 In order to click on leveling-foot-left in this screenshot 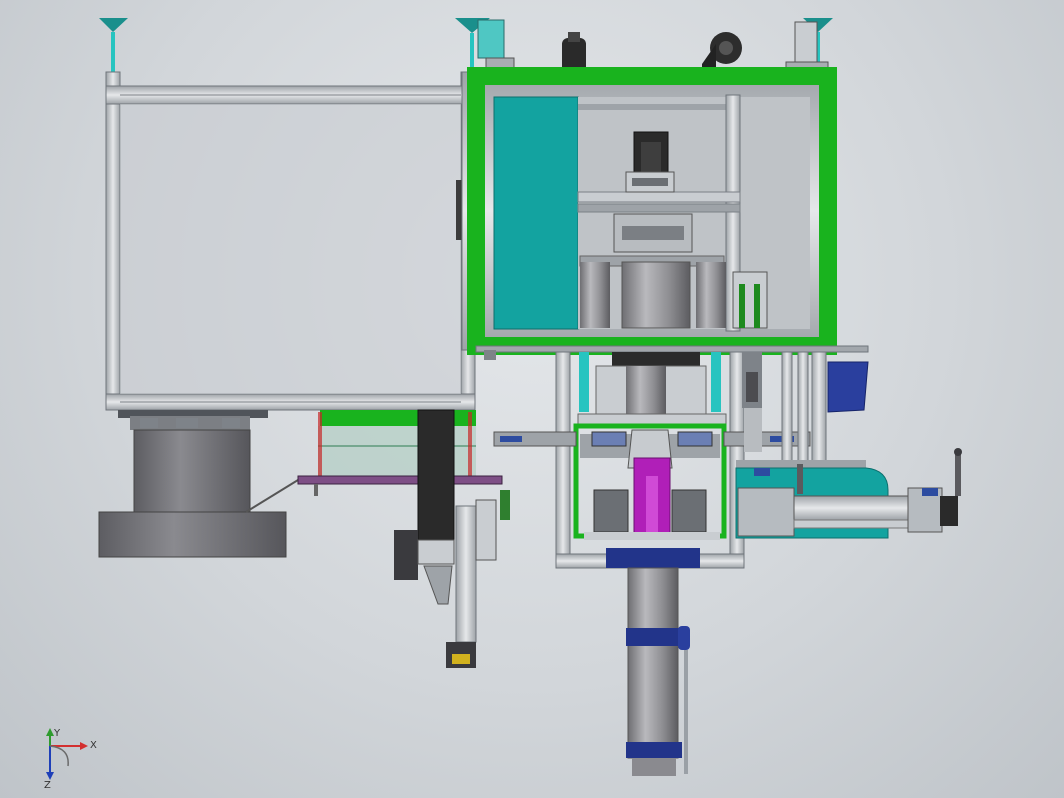, I will do `click(113, 45)`.